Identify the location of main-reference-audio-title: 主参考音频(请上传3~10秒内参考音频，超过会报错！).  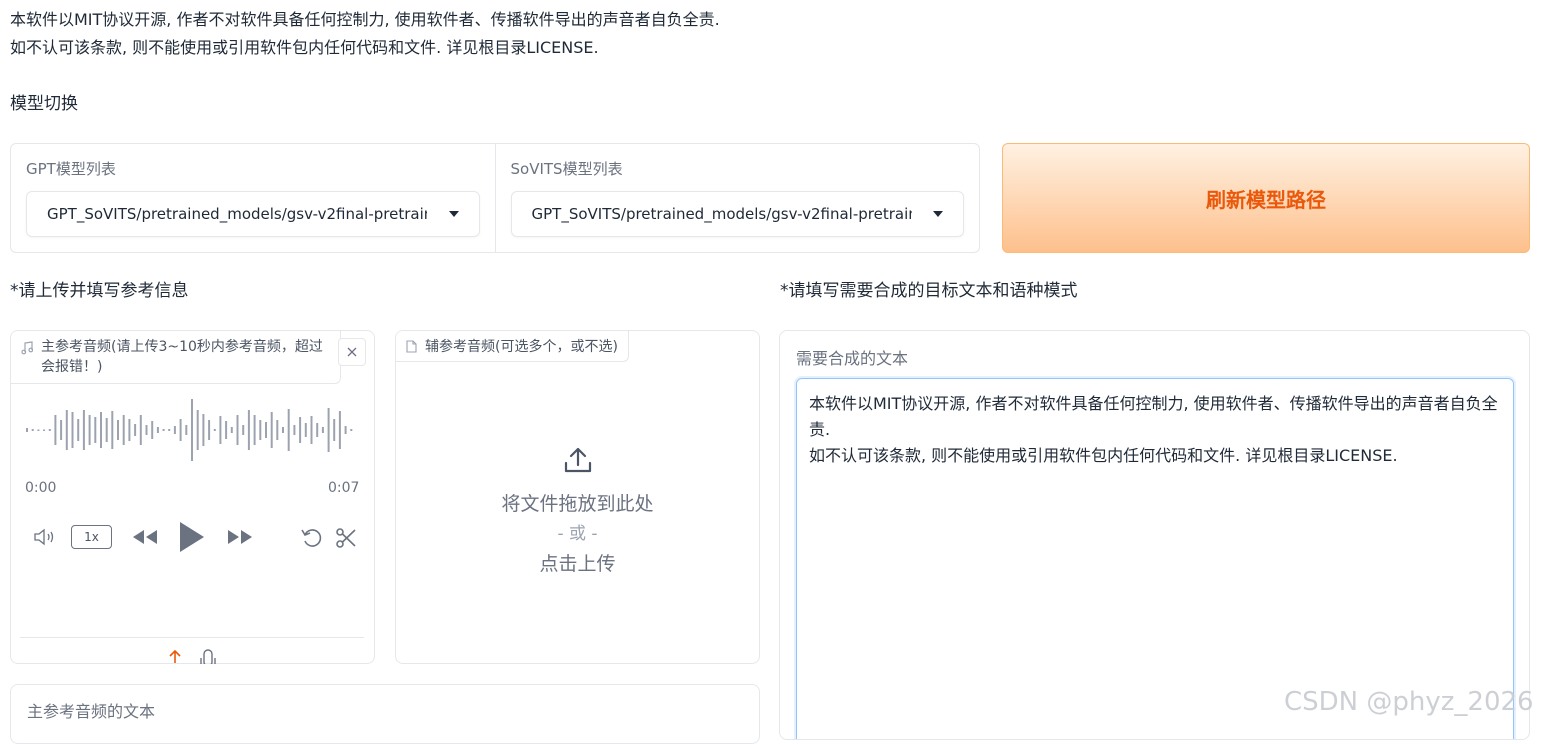
(182, 357).